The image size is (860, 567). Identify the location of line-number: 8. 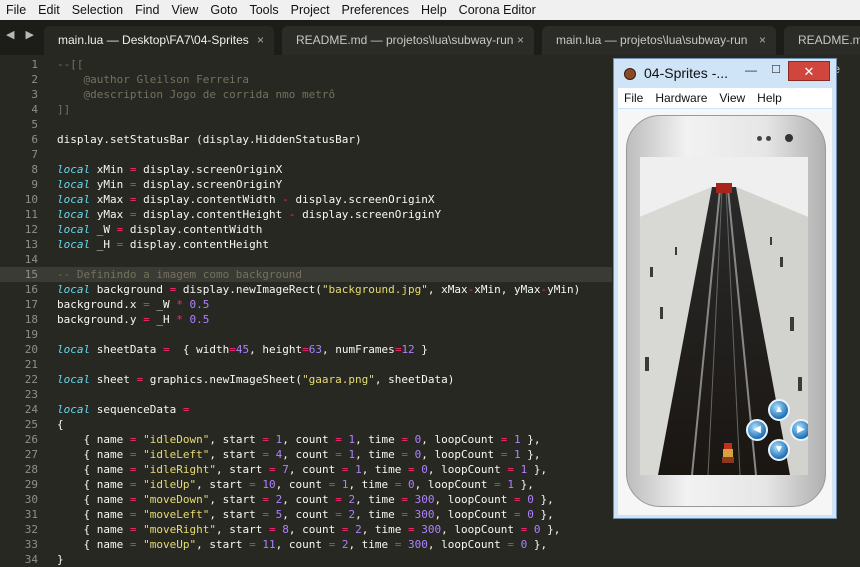
(34, 169).